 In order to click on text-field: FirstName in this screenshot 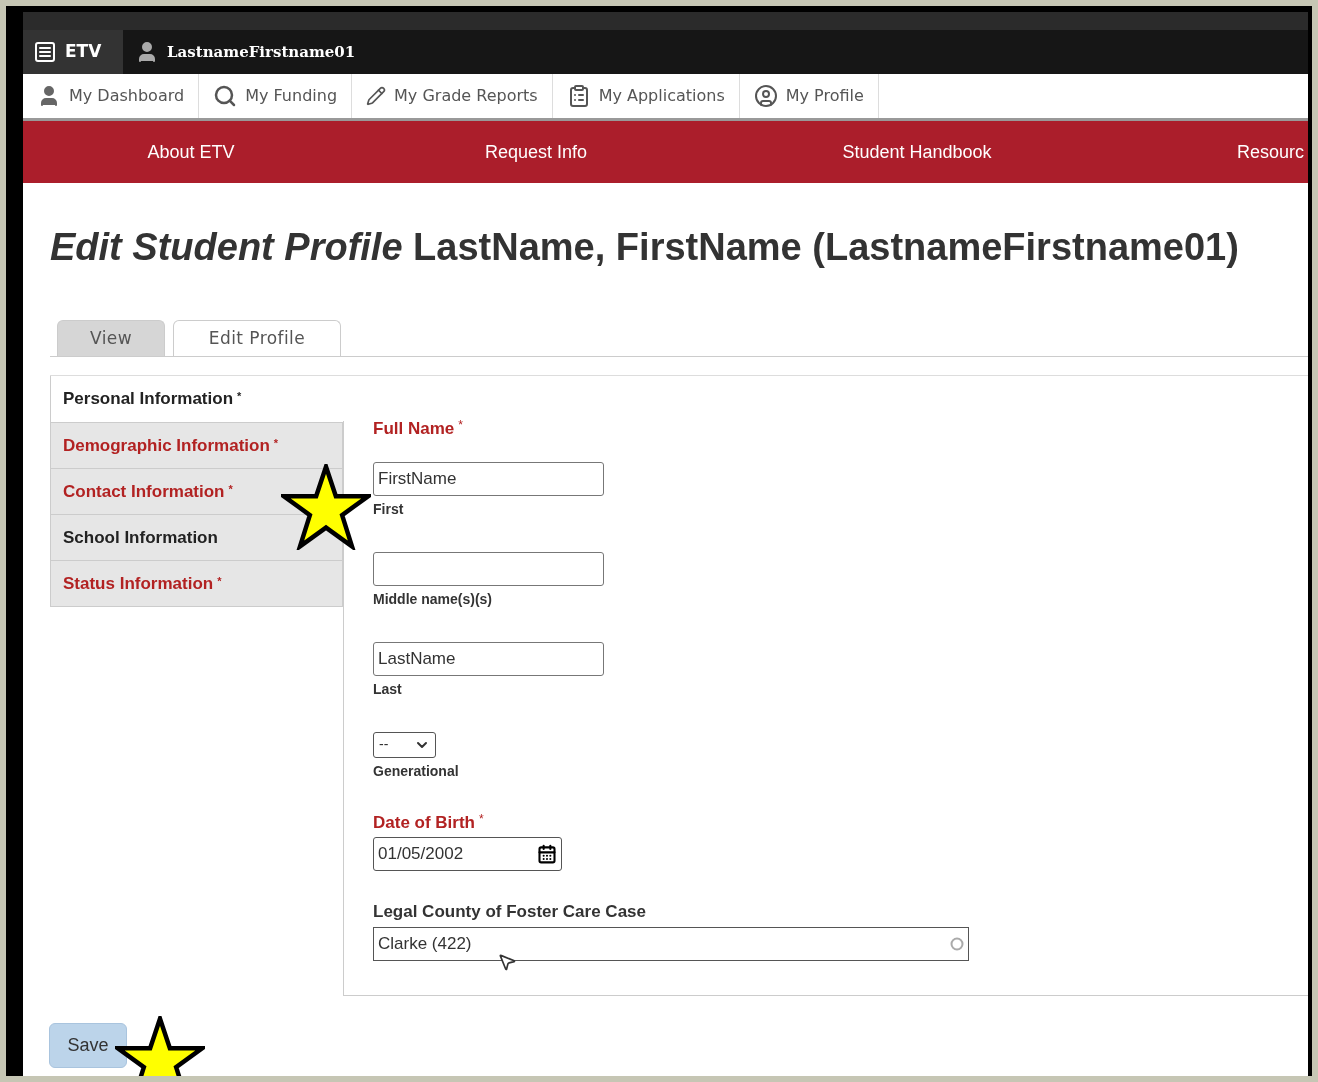, I will do `click(488, 478)`.